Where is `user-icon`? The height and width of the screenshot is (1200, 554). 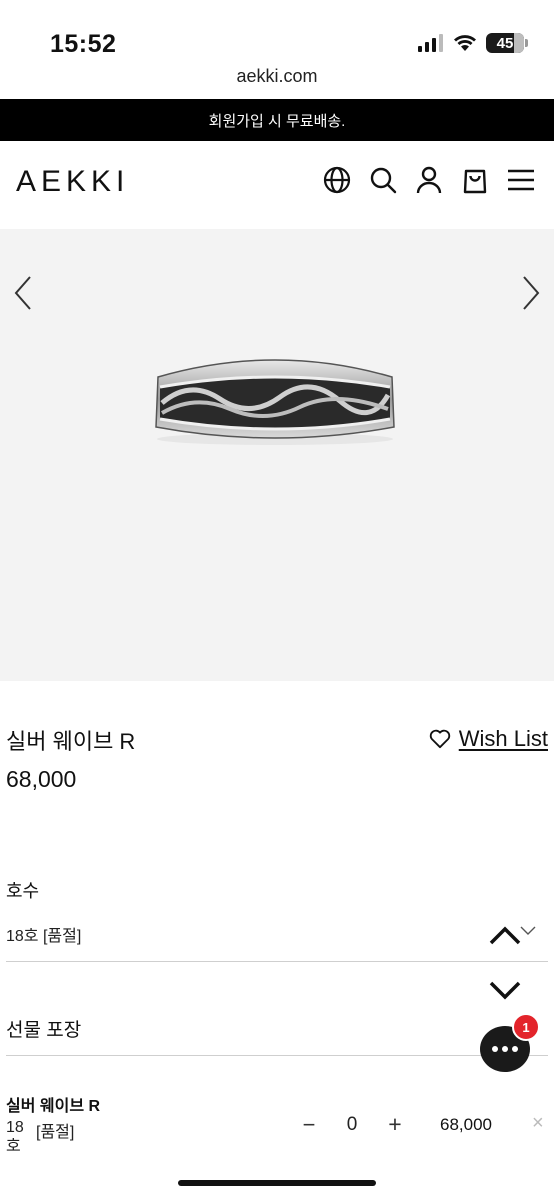
user-icon is located at coordinates (429, 180).